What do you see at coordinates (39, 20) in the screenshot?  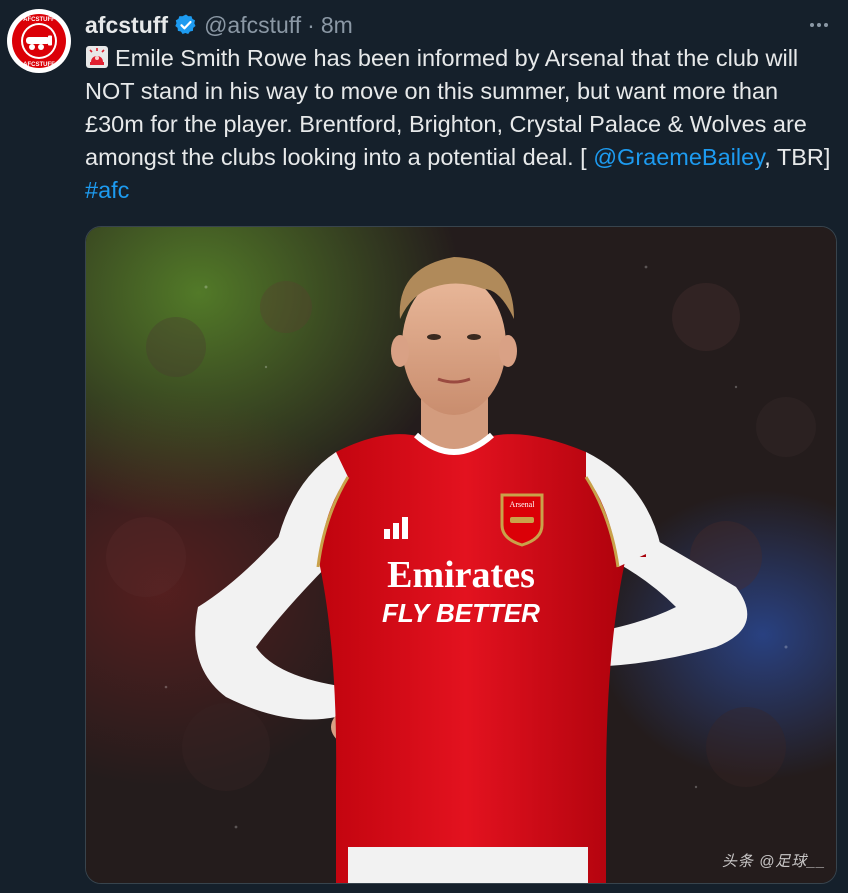 I see `avatar-text-top: AFCSTUFF` at bounding box center [39, 20].